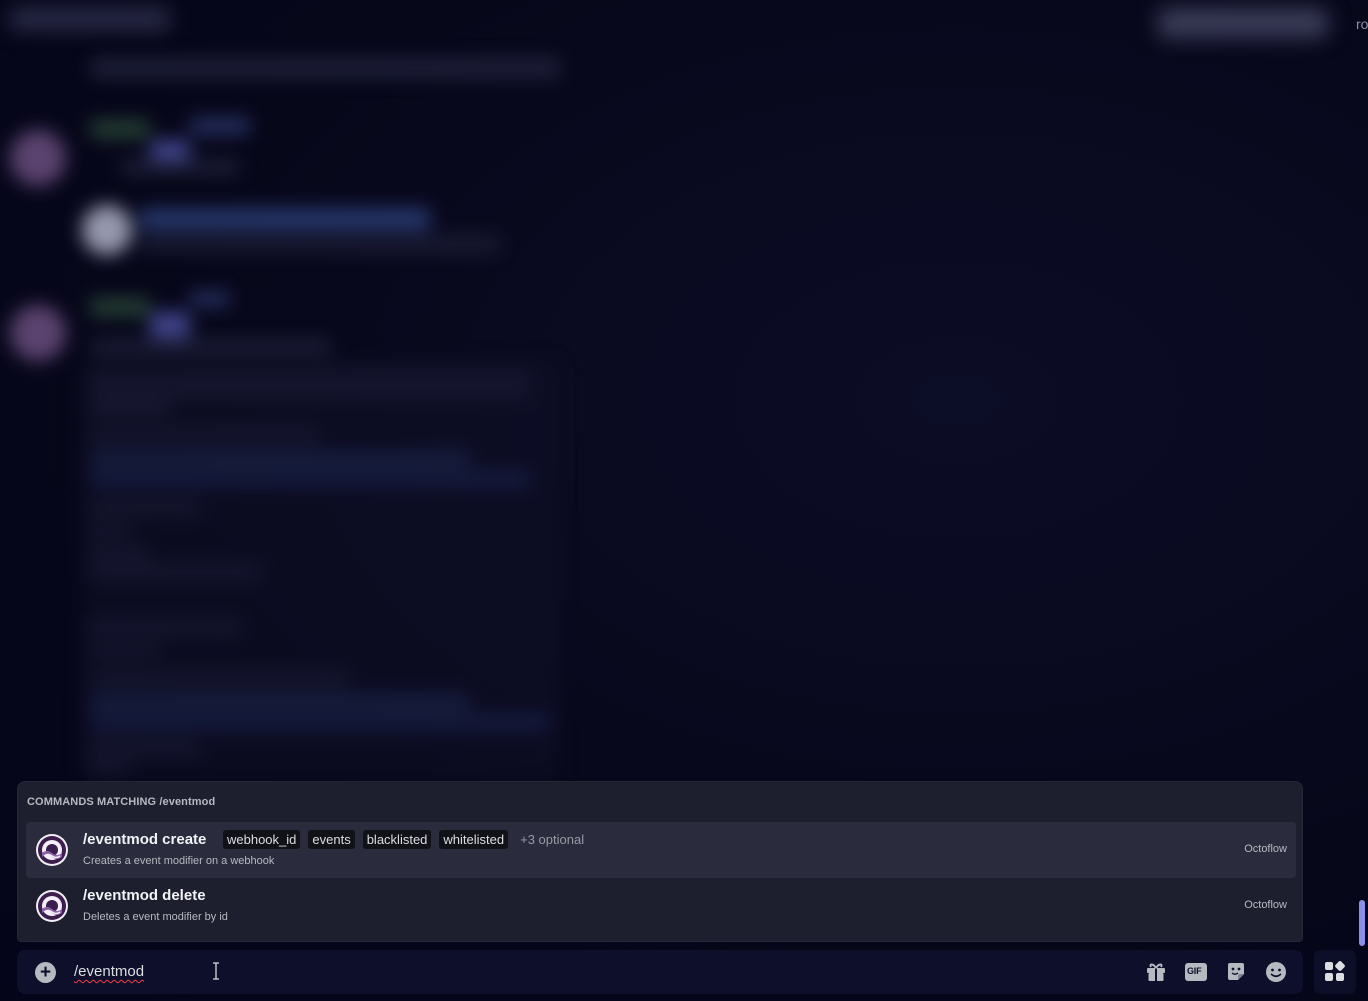 The width and height of the screenshot is (1368, 1001). I want to click on popup-header: Commands Matching /eventmod, so click(121, 802).